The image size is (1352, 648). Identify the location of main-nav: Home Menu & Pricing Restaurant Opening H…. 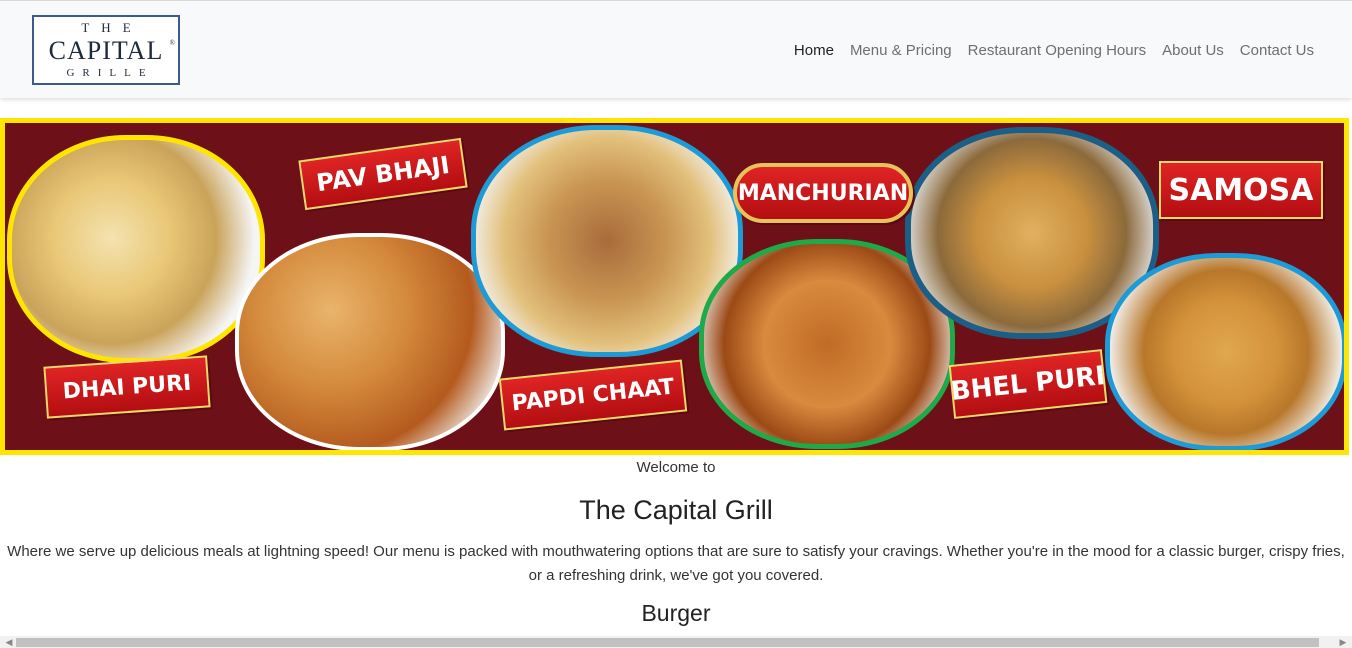
(1054, 50).